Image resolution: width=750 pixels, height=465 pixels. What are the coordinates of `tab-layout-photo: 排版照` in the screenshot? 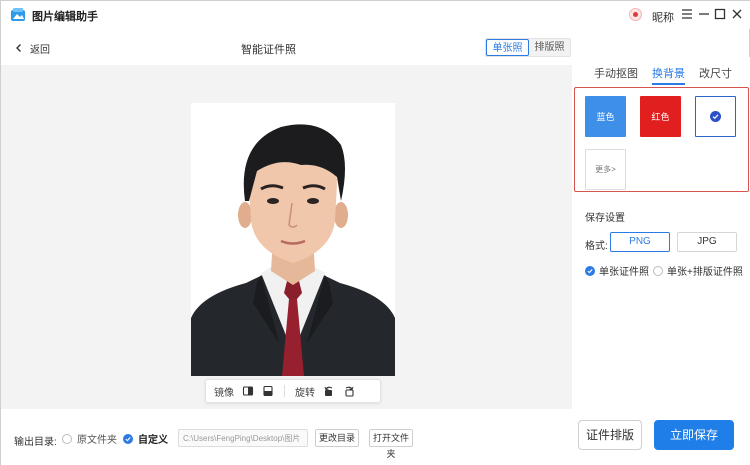 It's located at (549, 47).